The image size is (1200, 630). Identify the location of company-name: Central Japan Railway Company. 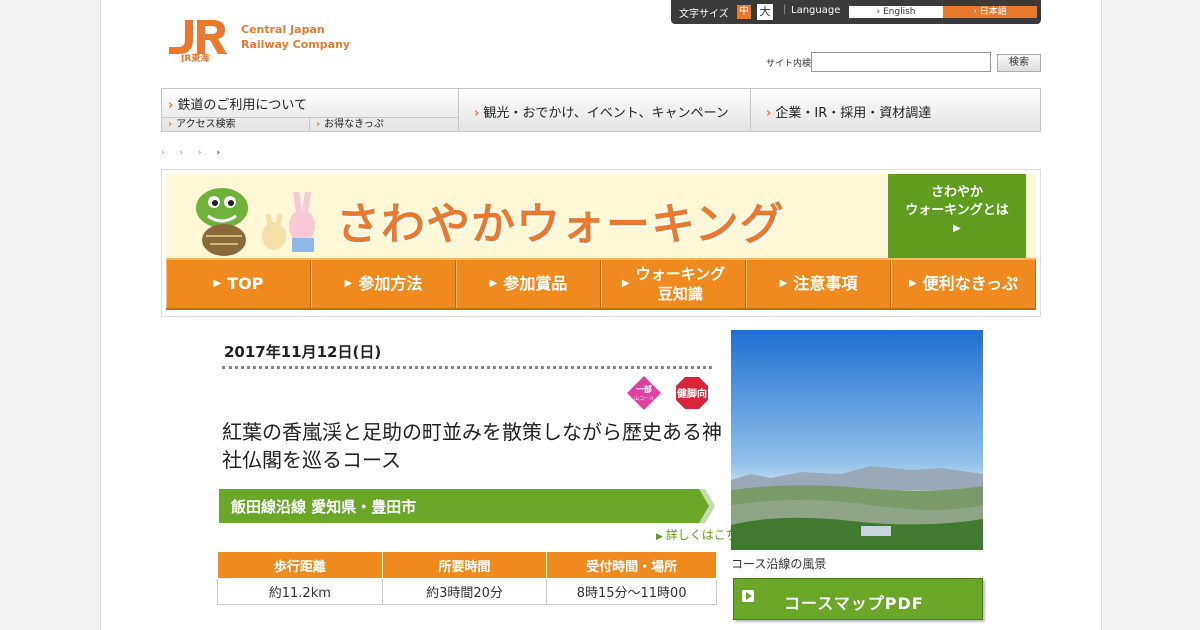
(295, 37).